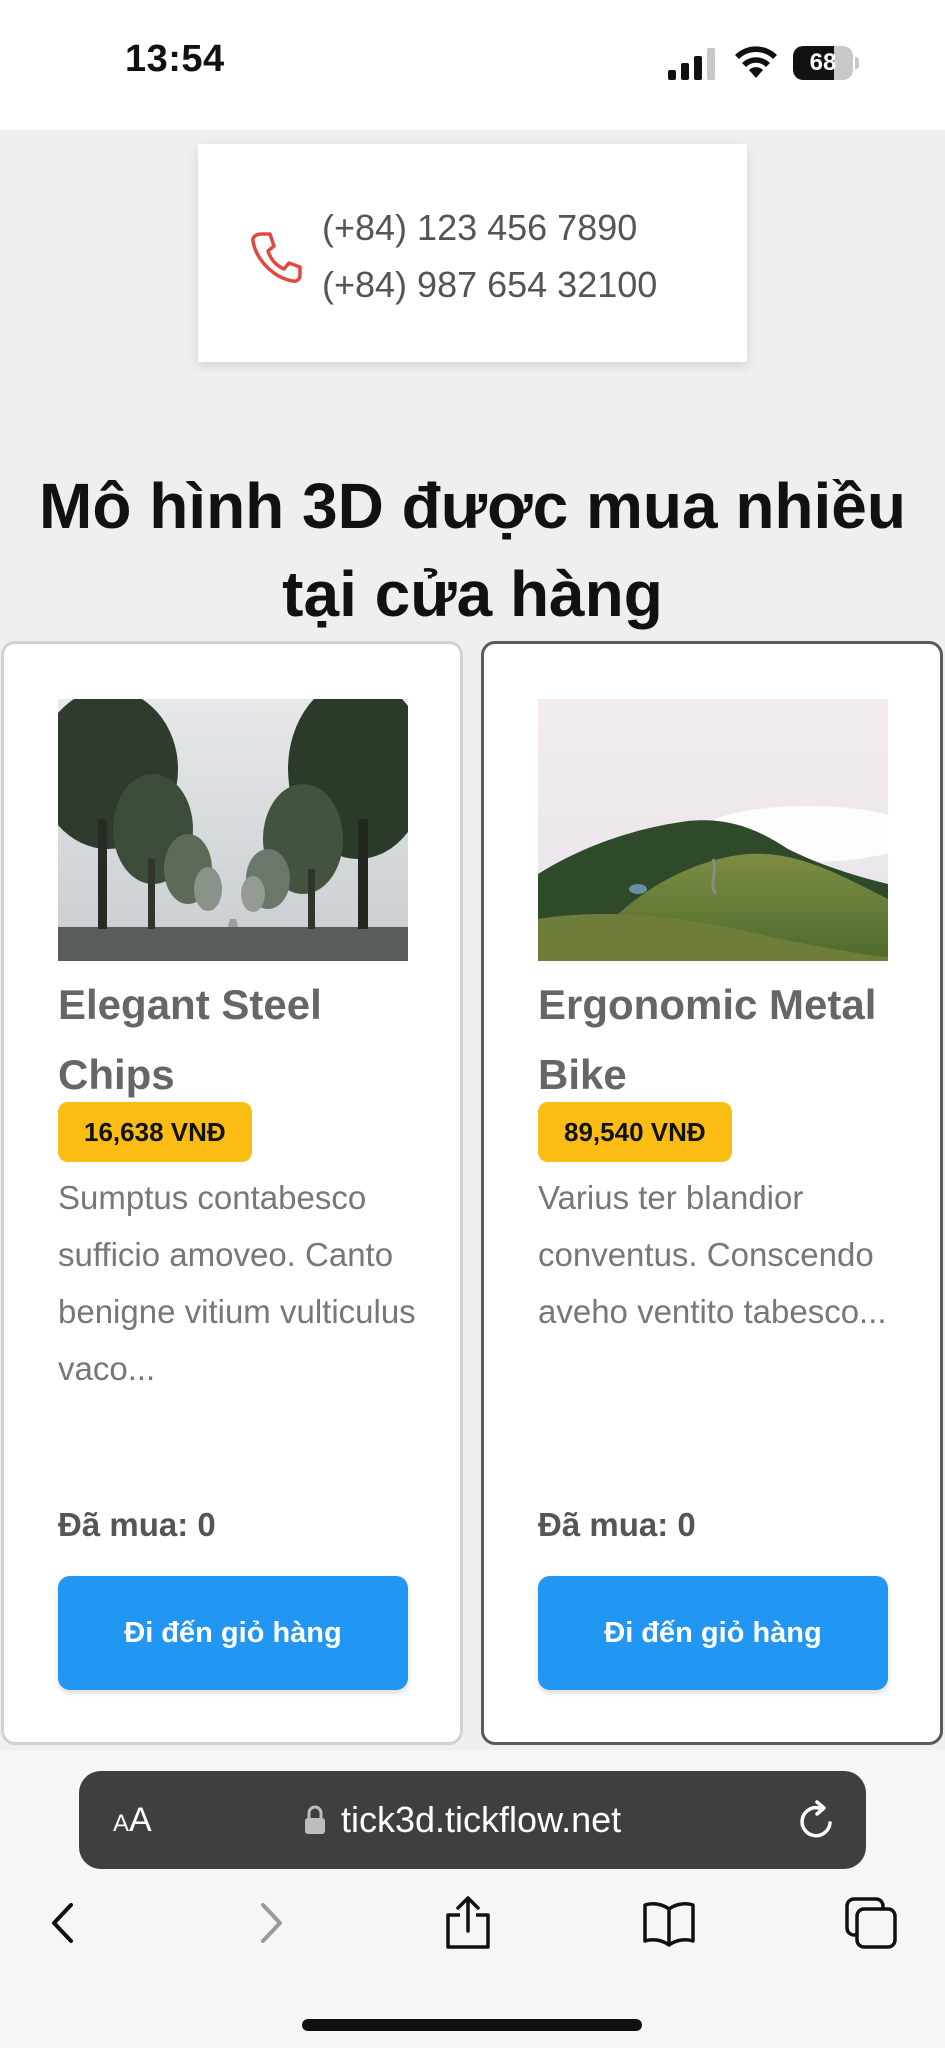 The image size is (945, 2048). Describe the element at coordinates (276, 257) in the screenshot. I see `phone-icon` at that location.